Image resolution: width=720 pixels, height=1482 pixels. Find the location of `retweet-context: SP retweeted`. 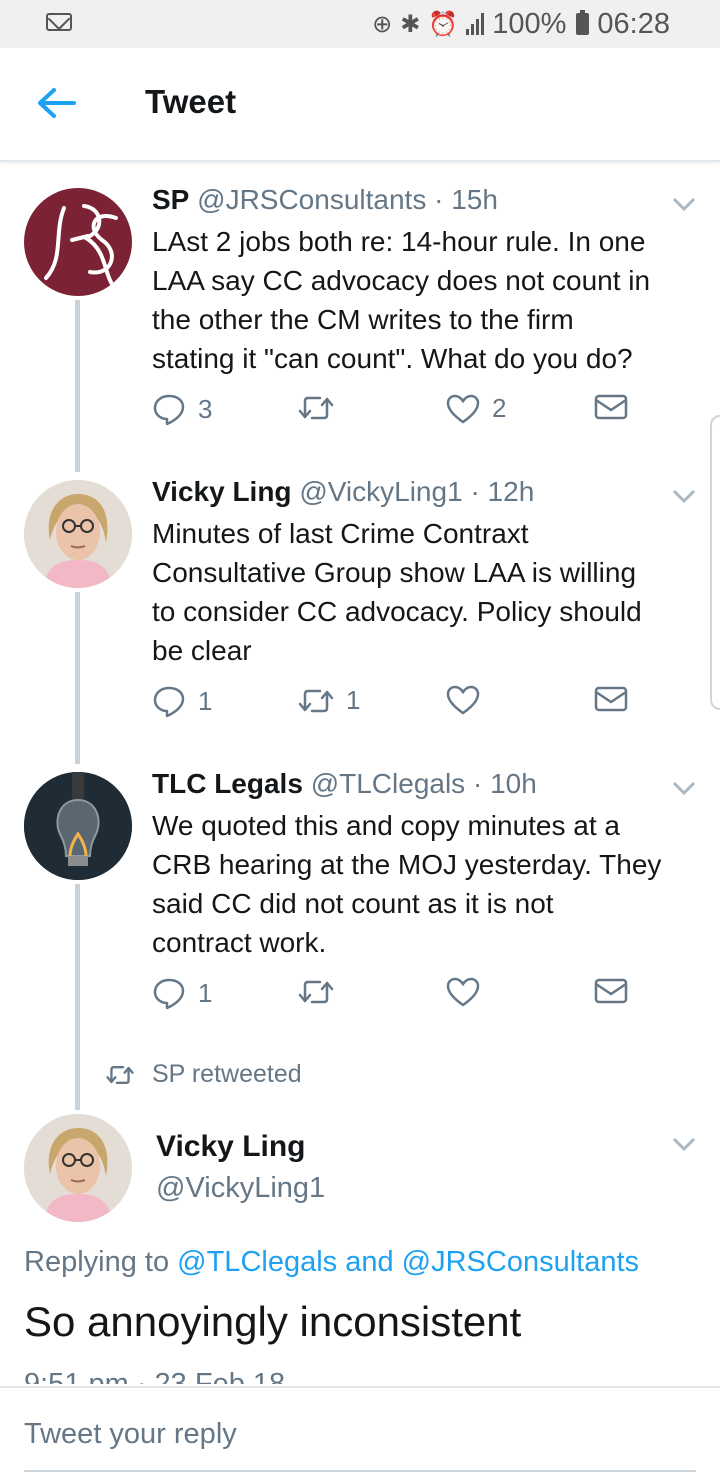

retweet-context: SP retweeted is located at coordinates (204, 1074).